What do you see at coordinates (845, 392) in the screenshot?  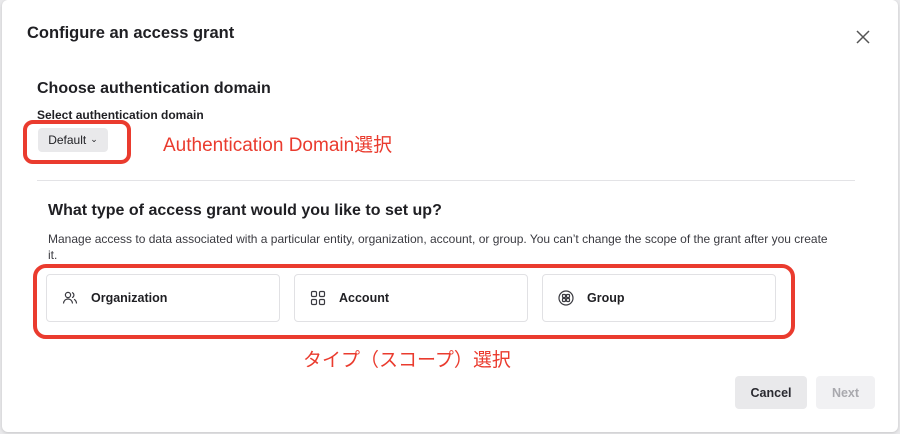 I see `next-button: Next` at bounding box center [845, 392].